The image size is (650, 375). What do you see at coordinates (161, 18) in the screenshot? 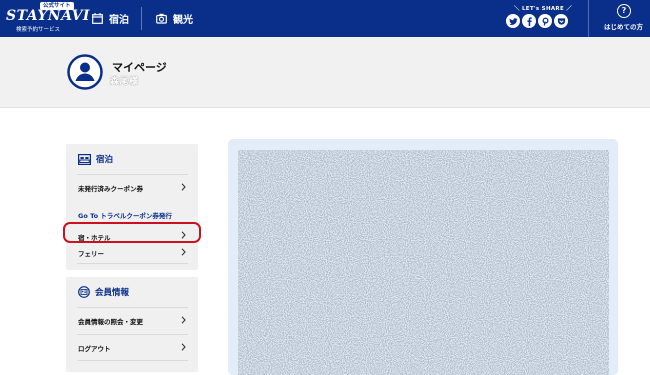
I see `camera-icon` at bounding box center [161, 18].